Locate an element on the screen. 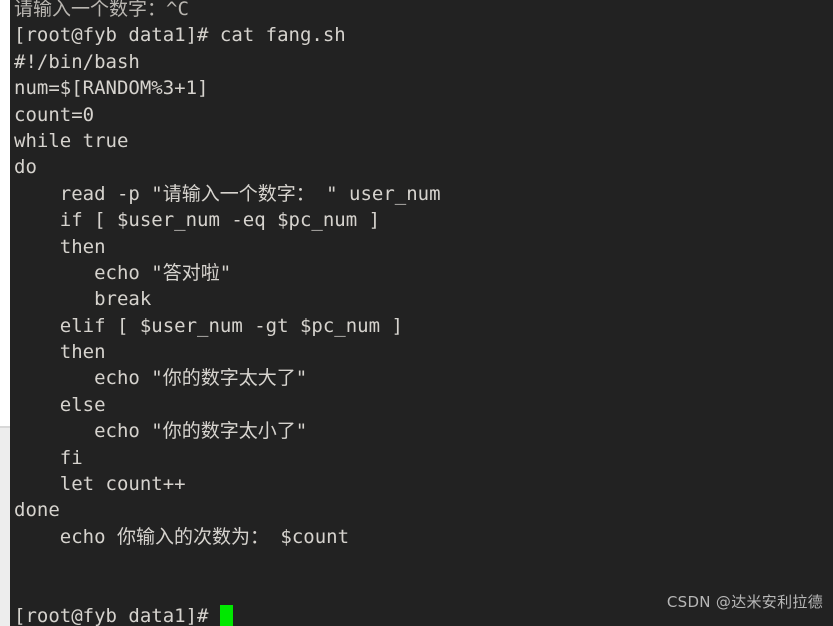  csdn-watermark: CSDN @达米安利拉德 is located at coordinates (744, 602).